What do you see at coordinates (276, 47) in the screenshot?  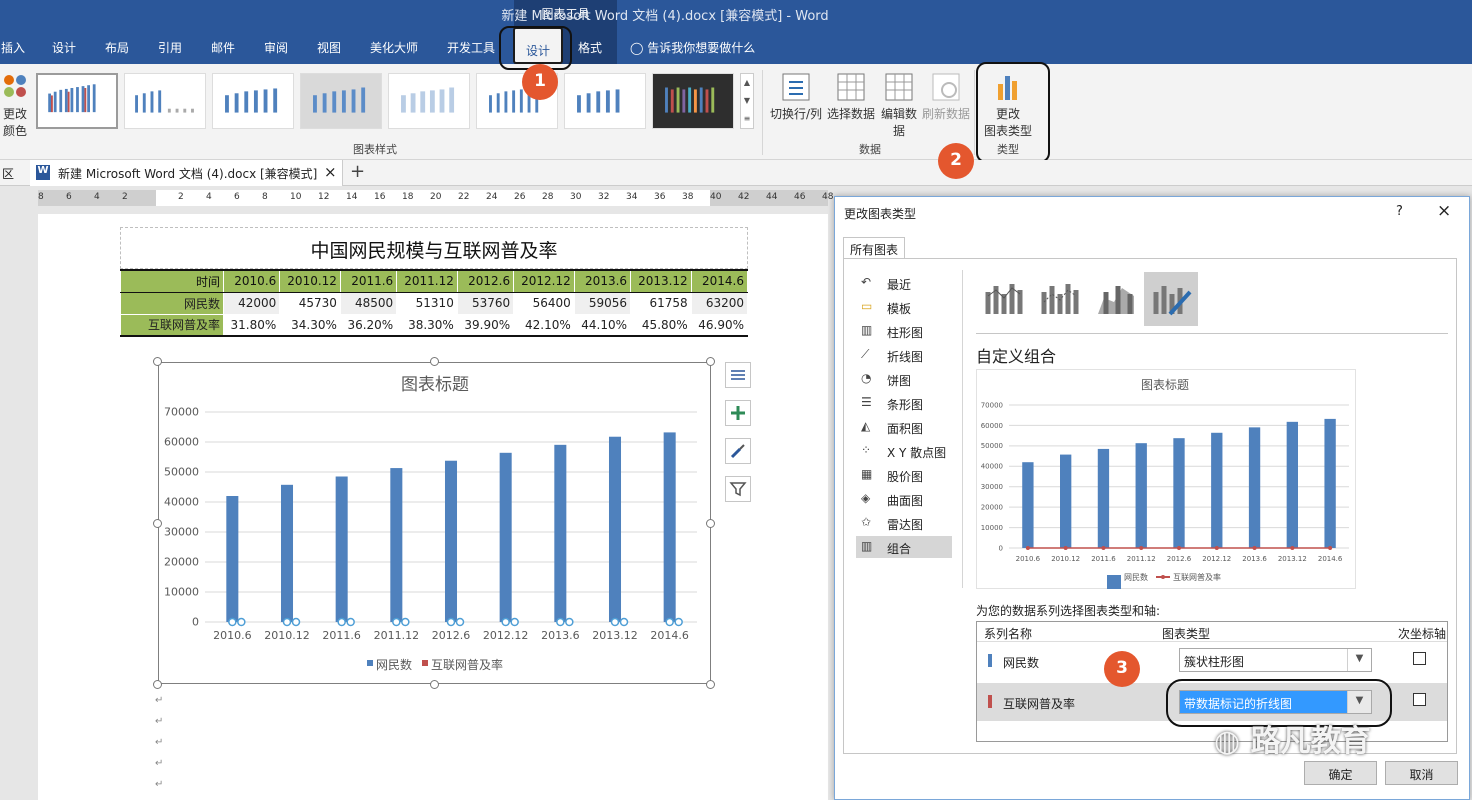 I see `tab-review: 审阅` at bounding box center [276, 47].